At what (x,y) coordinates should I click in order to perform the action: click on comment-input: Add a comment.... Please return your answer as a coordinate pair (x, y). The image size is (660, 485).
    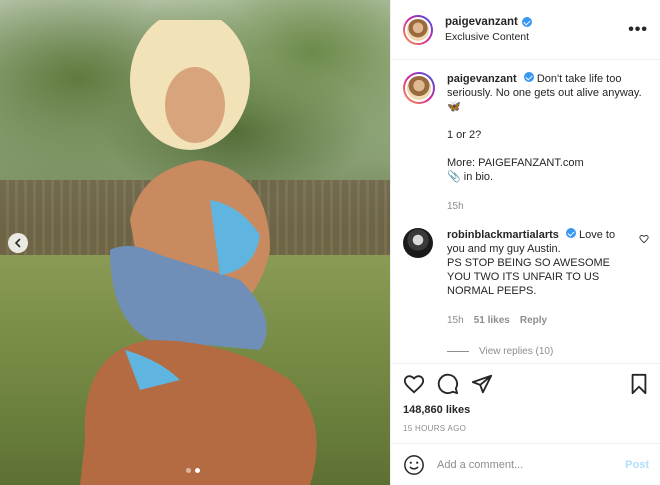
    Looking at the image, I should click on (531, 465).